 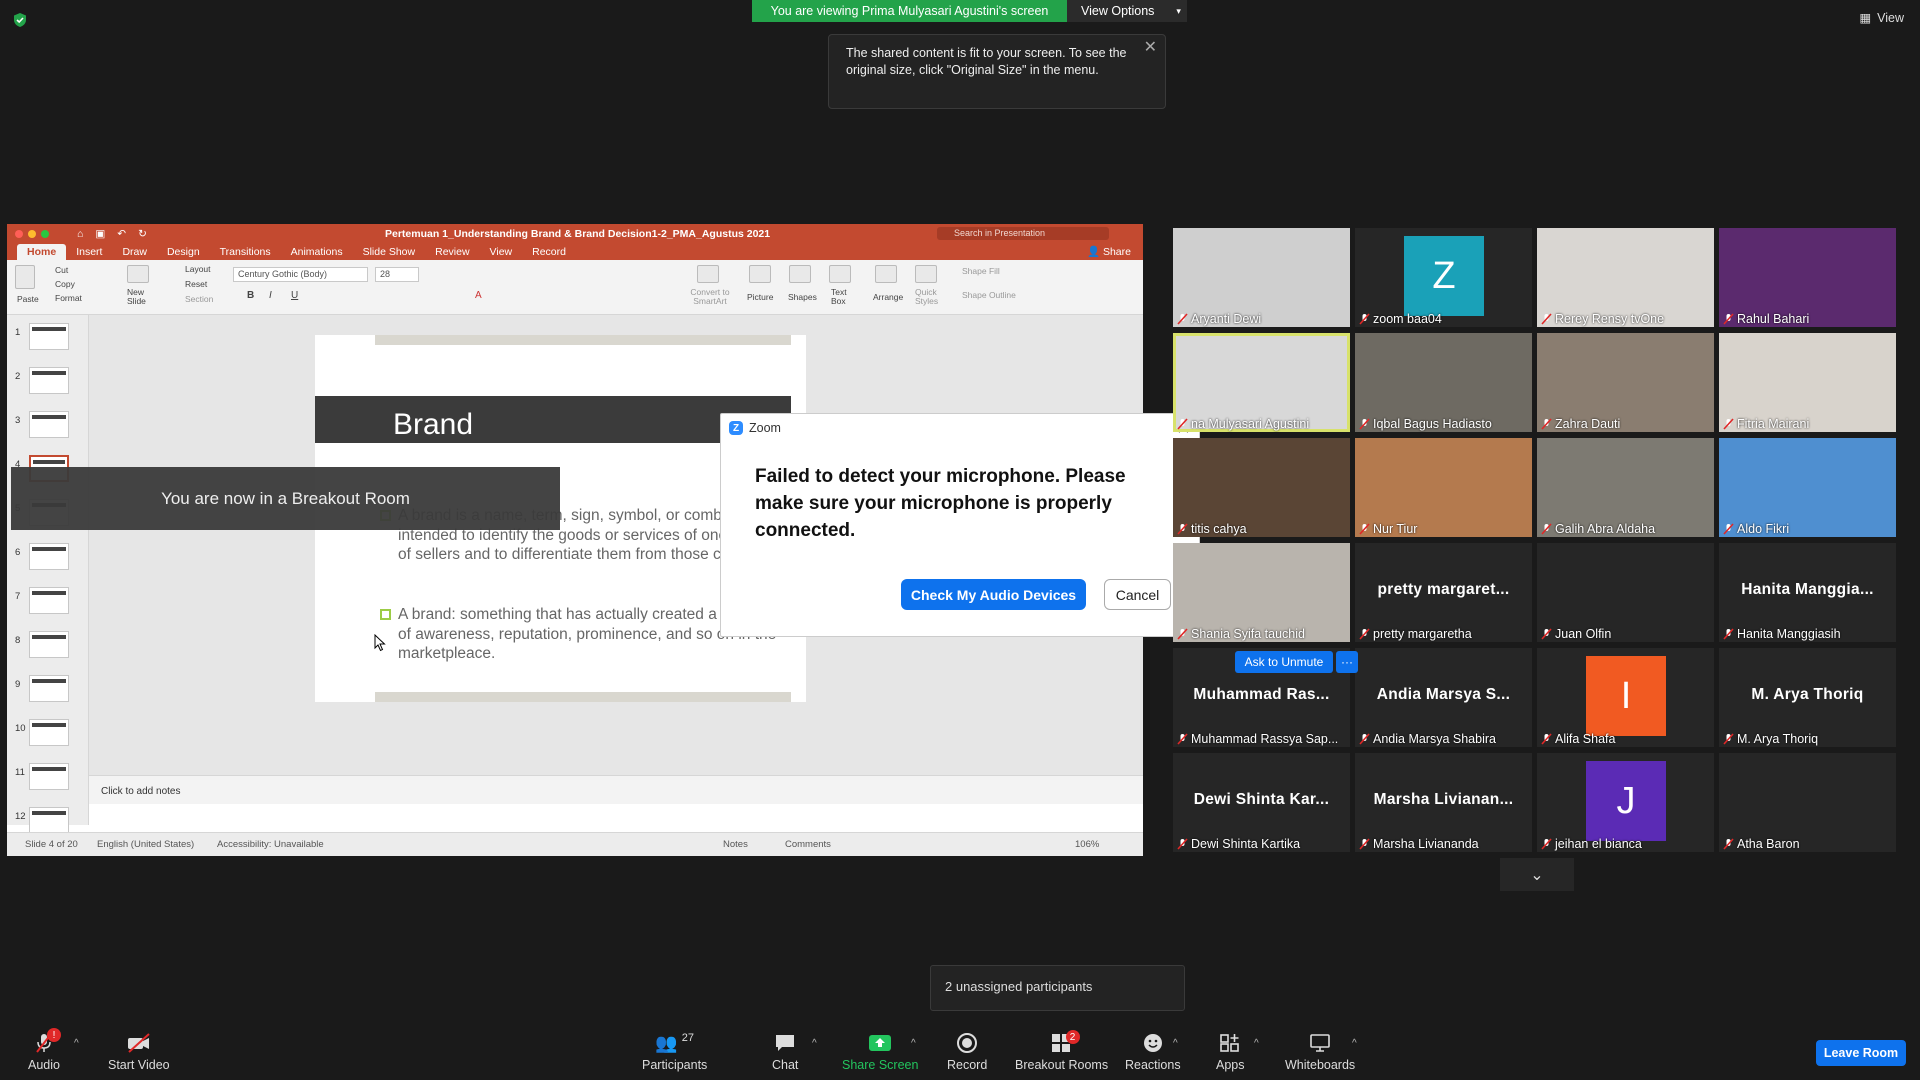 What do you see at coordinates (1807, 697) in the screenshot?
I see `participant-tile: M. Arya Thoriq M. Arya Thoriq` at bounding box center [1807, 697].